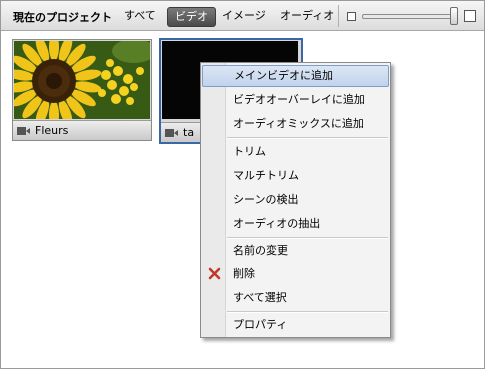  What do you see at coordinates (140, 16) in the screenshot?
I see `filter-tab-all: すべて` at bounding box center [140, 16].